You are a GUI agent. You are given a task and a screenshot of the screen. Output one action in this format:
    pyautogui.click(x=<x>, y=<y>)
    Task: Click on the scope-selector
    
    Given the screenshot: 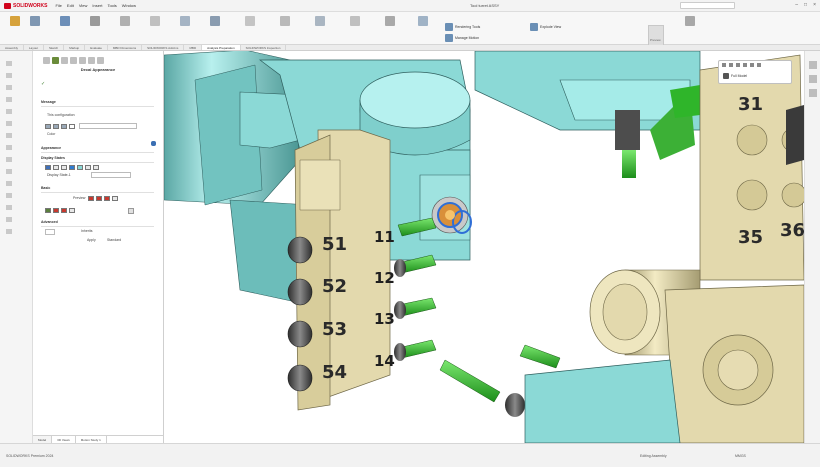 What is the action you would take?
    pyautogui.click(x=50, y=232)
    